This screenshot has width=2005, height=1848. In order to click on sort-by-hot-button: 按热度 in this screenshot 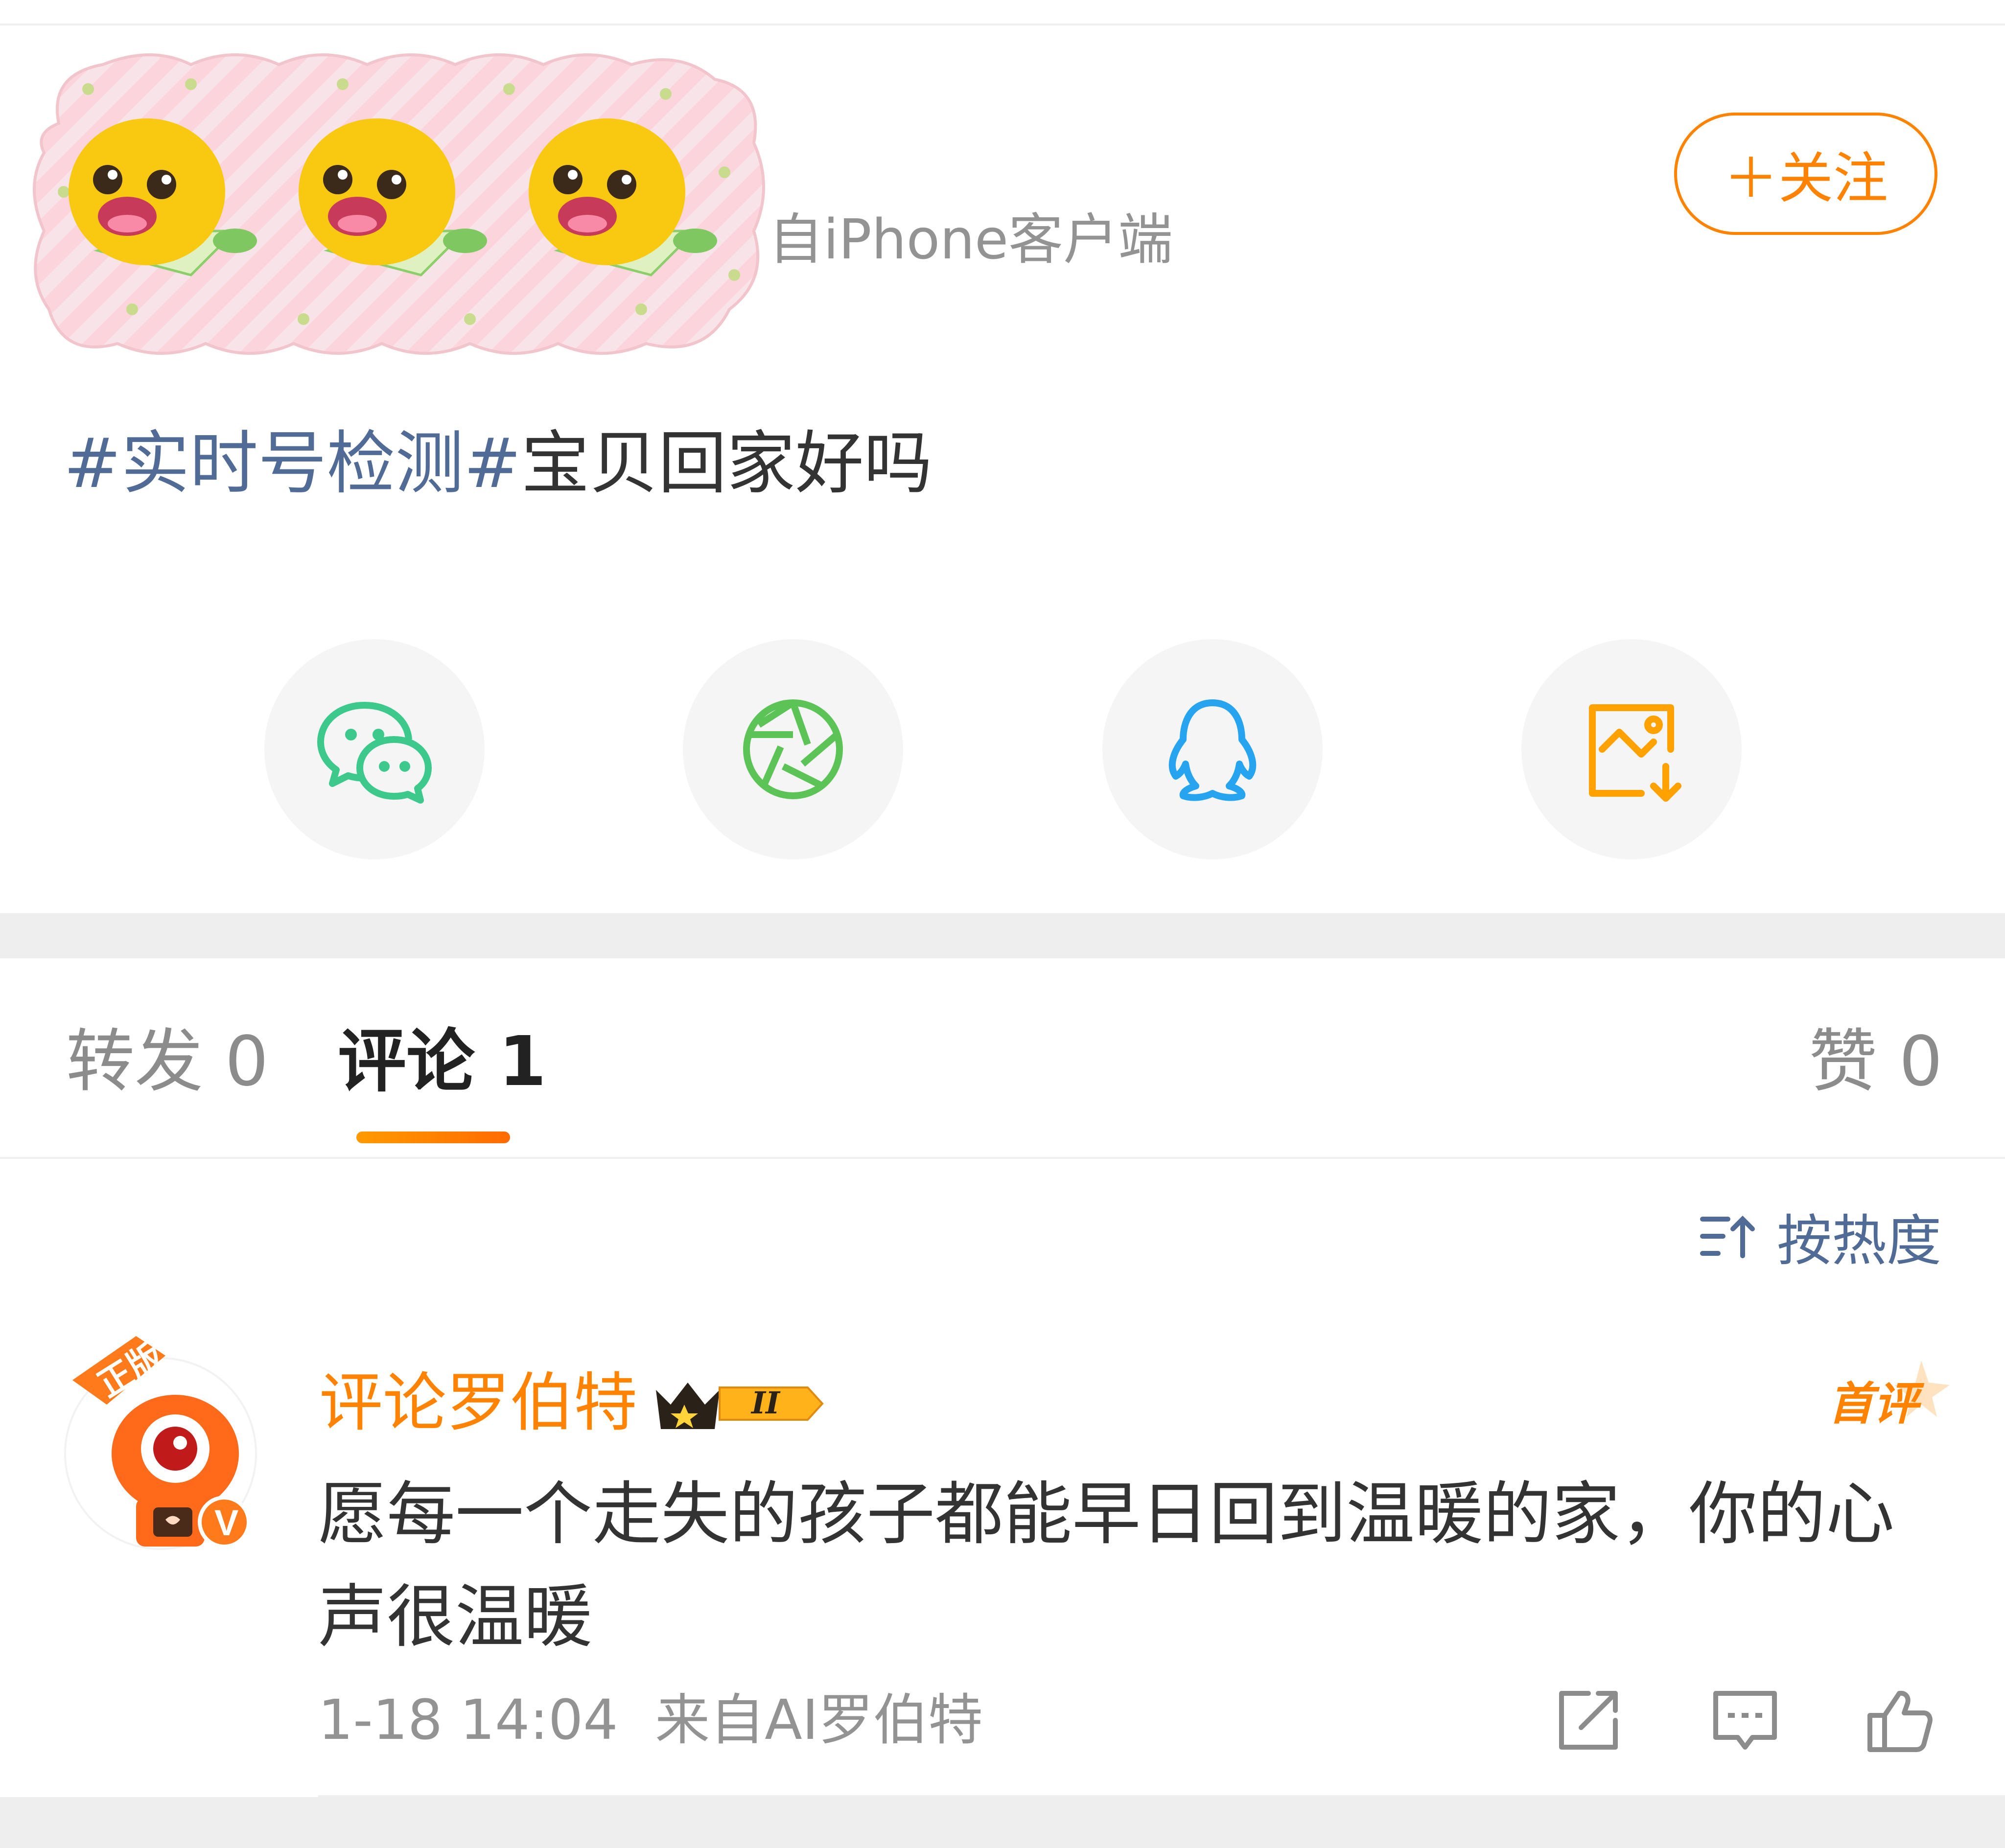, I will do `click(1820, 1236)`.